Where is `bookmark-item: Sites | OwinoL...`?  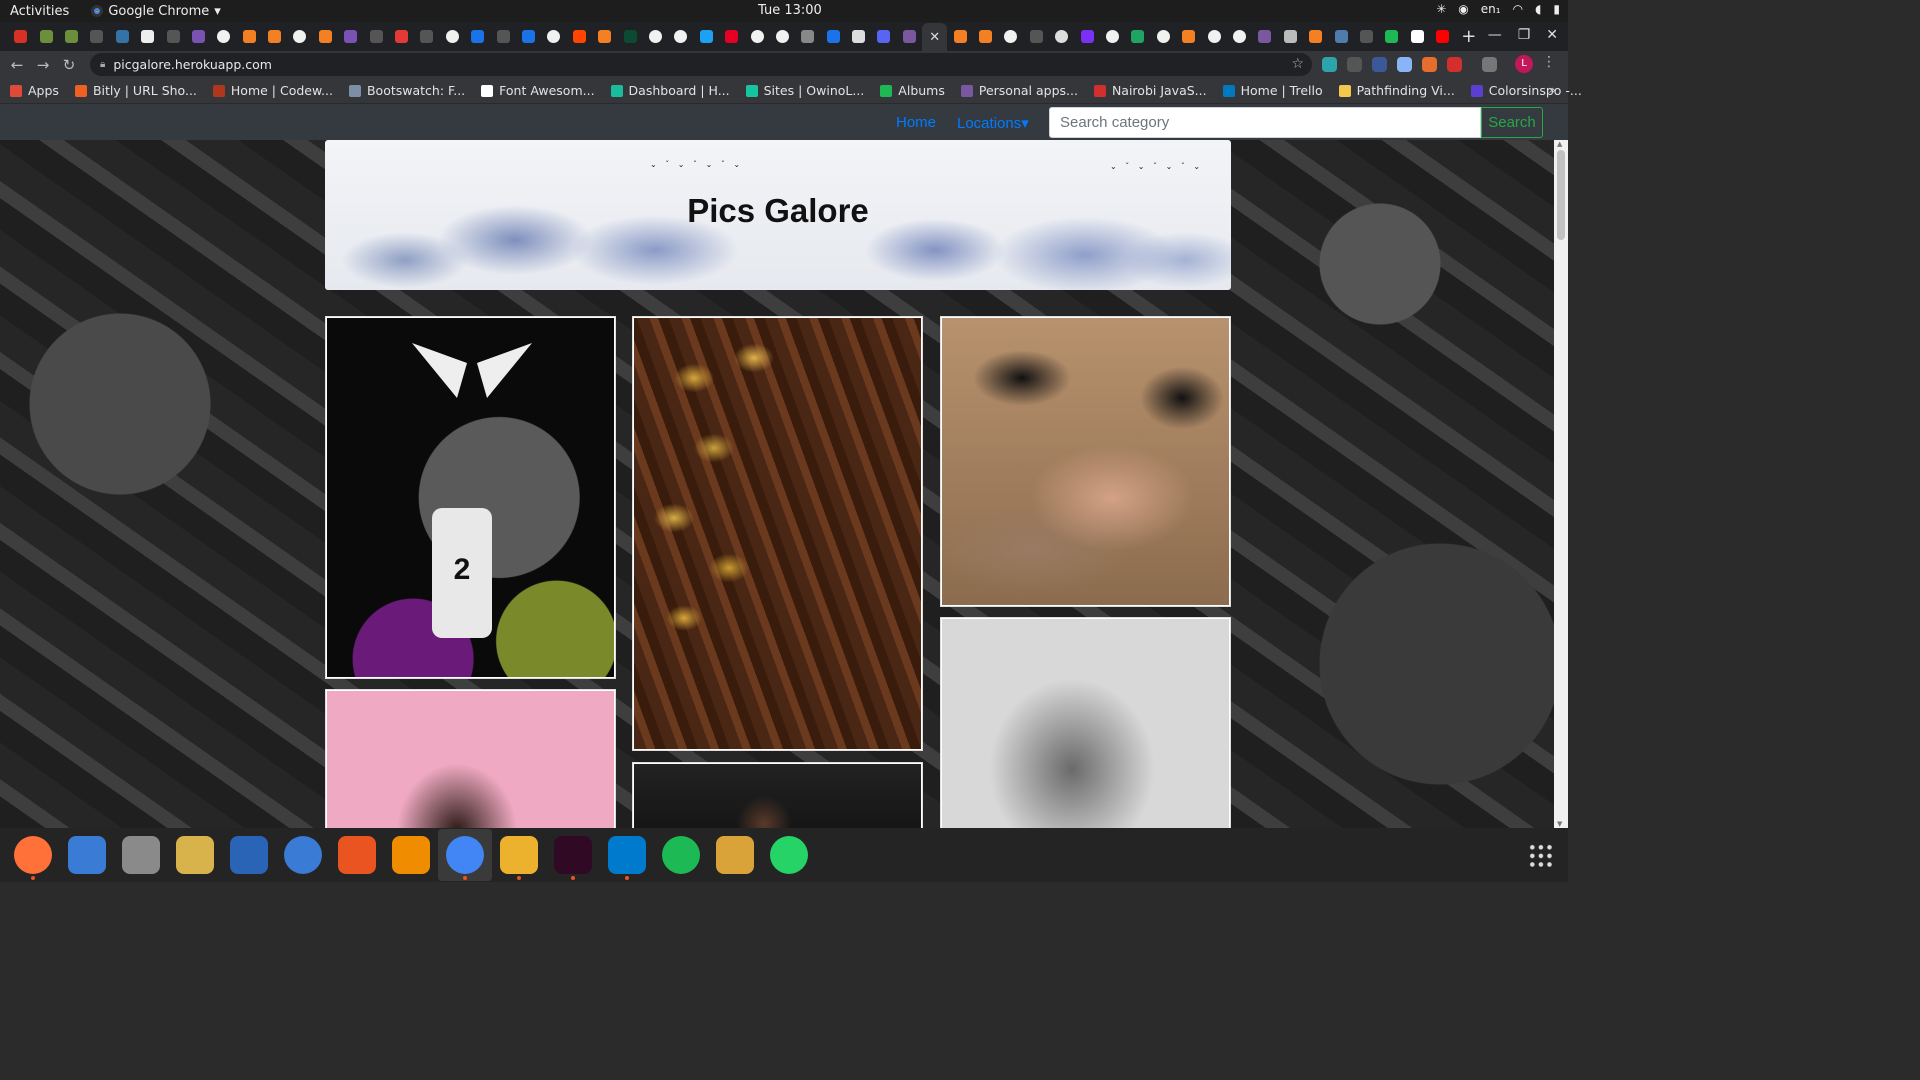
bookmark-item: Sites | OwinoL... is located at coordinates (804, 90).